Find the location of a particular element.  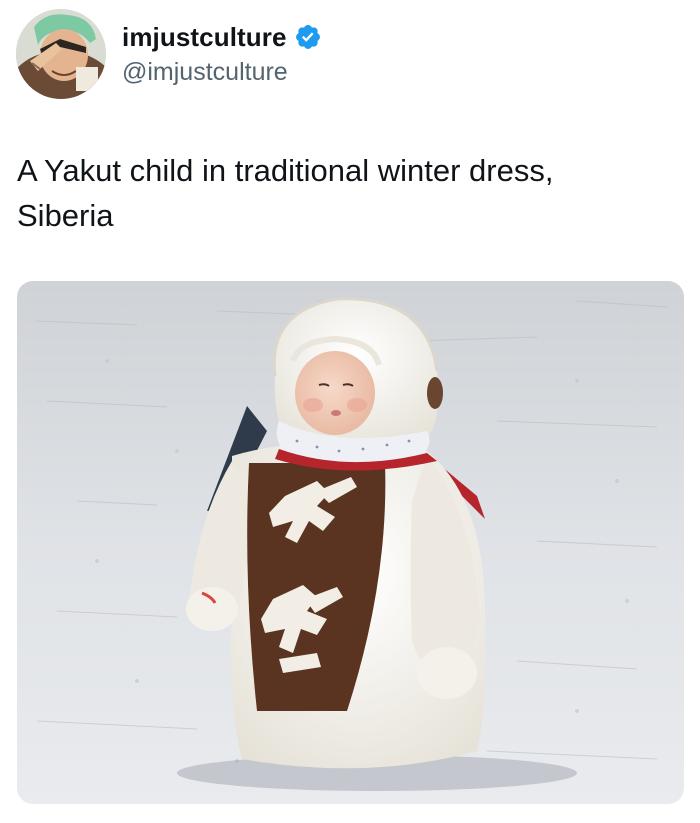

display-name-row: imjustculture is located at coordinates (222, 37).